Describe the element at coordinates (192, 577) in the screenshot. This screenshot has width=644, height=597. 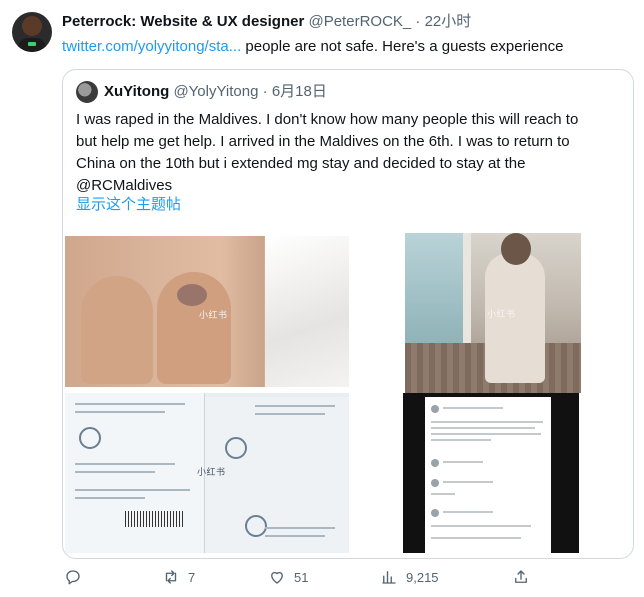
I see `retweet-count: 7` at that location.